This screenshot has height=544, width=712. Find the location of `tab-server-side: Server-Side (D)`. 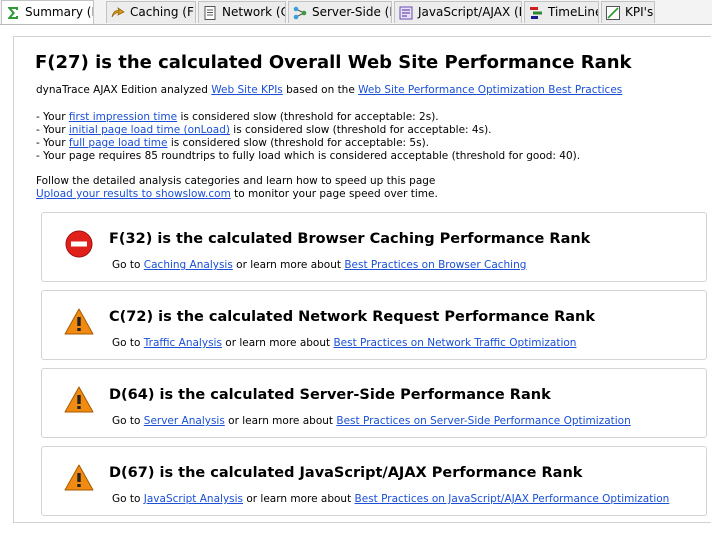

tab-server-side: Server-Side (D) is located at coordinates (340, 12).